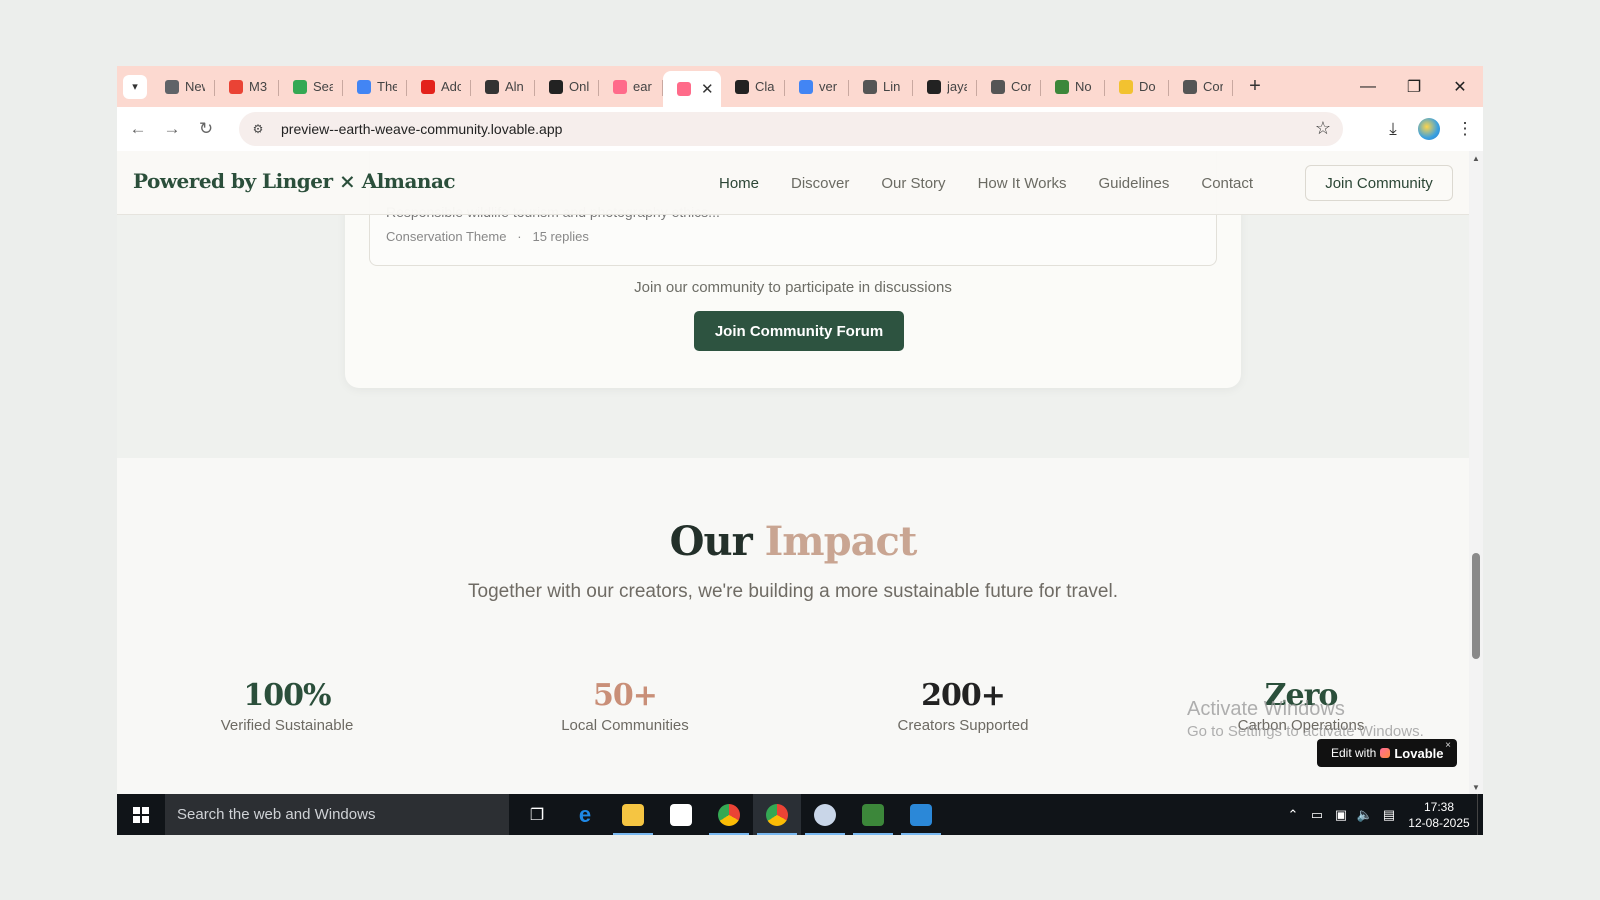  What do you see at coordinates (1476, 787) in the screenshot?
I see `scroll-down-icon: ▼` at bounding box center [1476, 787].